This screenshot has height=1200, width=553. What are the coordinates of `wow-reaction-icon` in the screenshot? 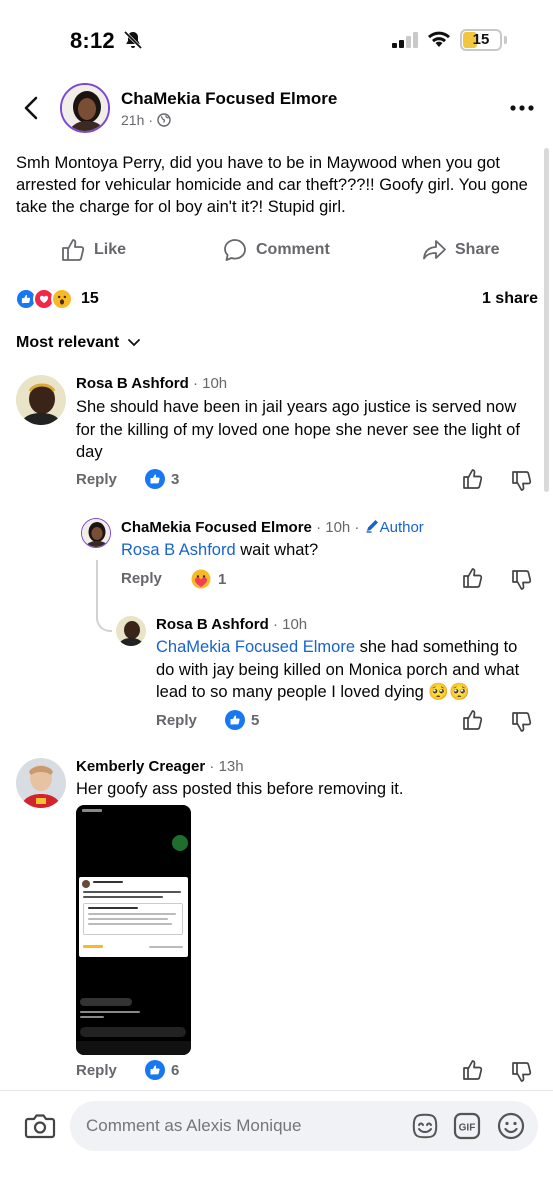 It's located at (62, 299).